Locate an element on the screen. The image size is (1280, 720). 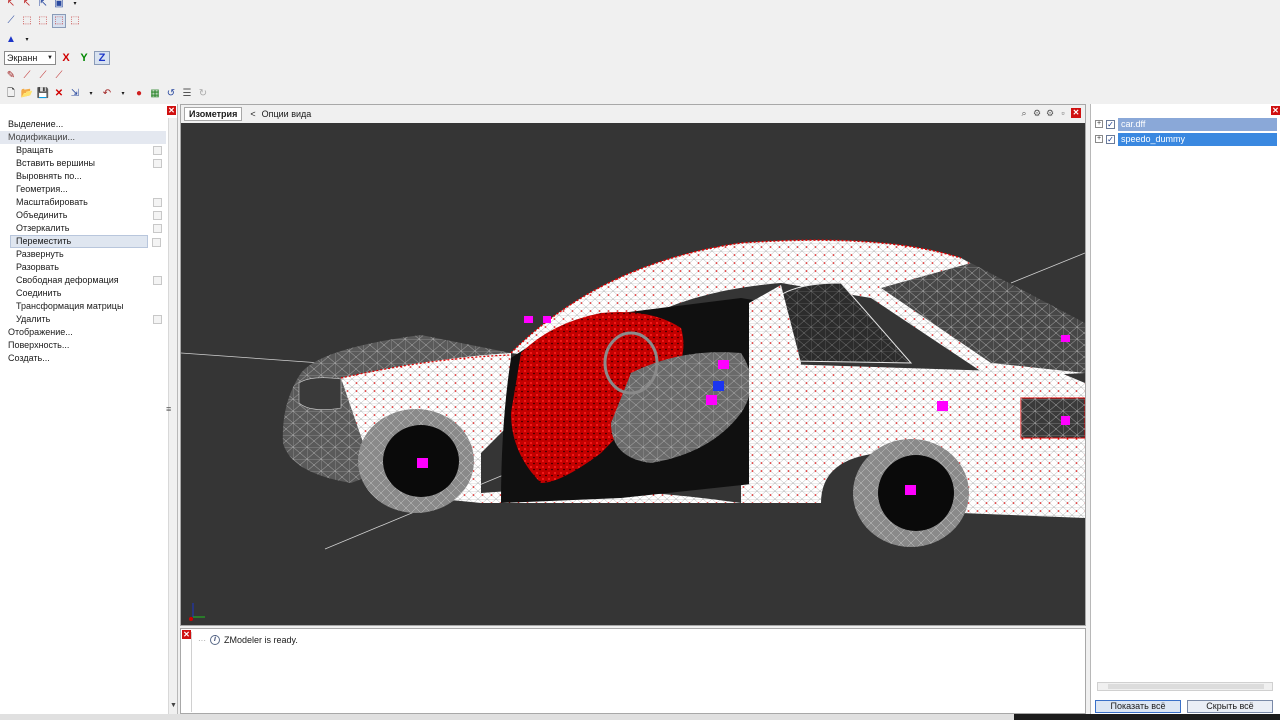
menu-item: Соединить is located at coordinates (83, 293).